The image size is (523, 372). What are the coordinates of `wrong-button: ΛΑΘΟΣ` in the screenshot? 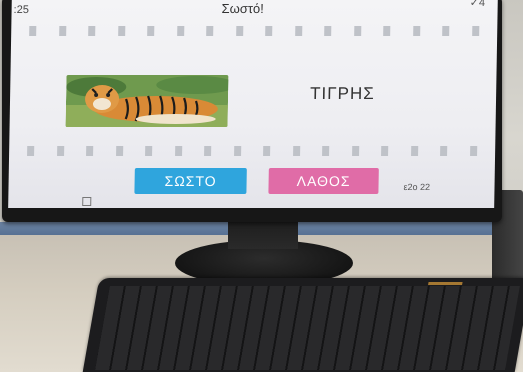 It's located at (323, 181).